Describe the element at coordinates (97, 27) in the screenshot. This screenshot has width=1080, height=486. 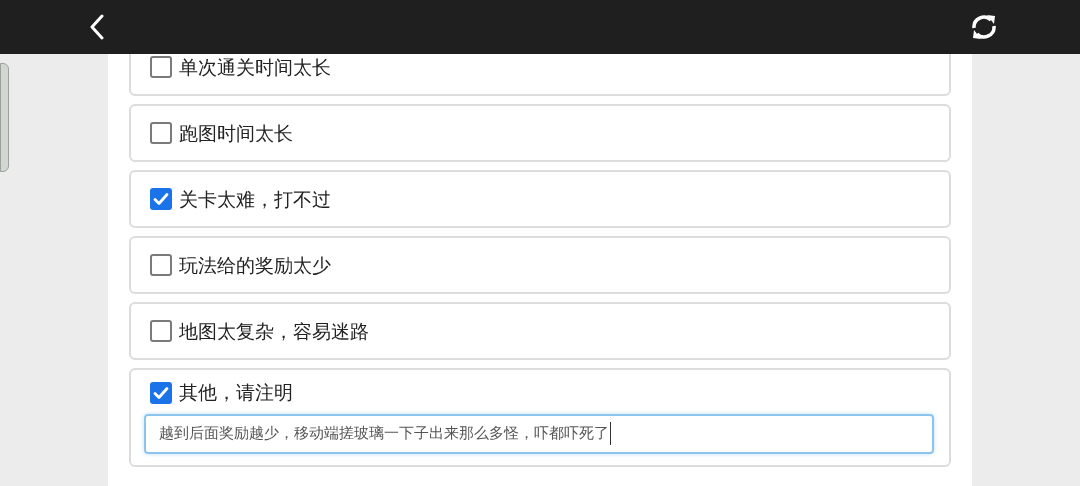
I see `back-icon` at that location.